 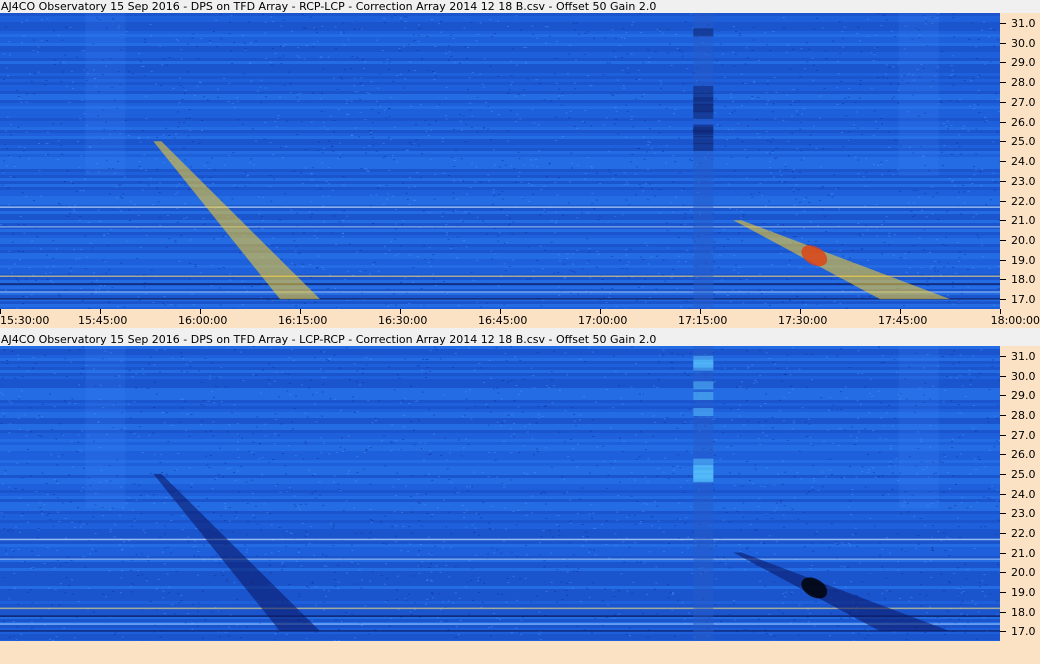 I want to click on y-tick-mark, so click(x=1003, y=553).